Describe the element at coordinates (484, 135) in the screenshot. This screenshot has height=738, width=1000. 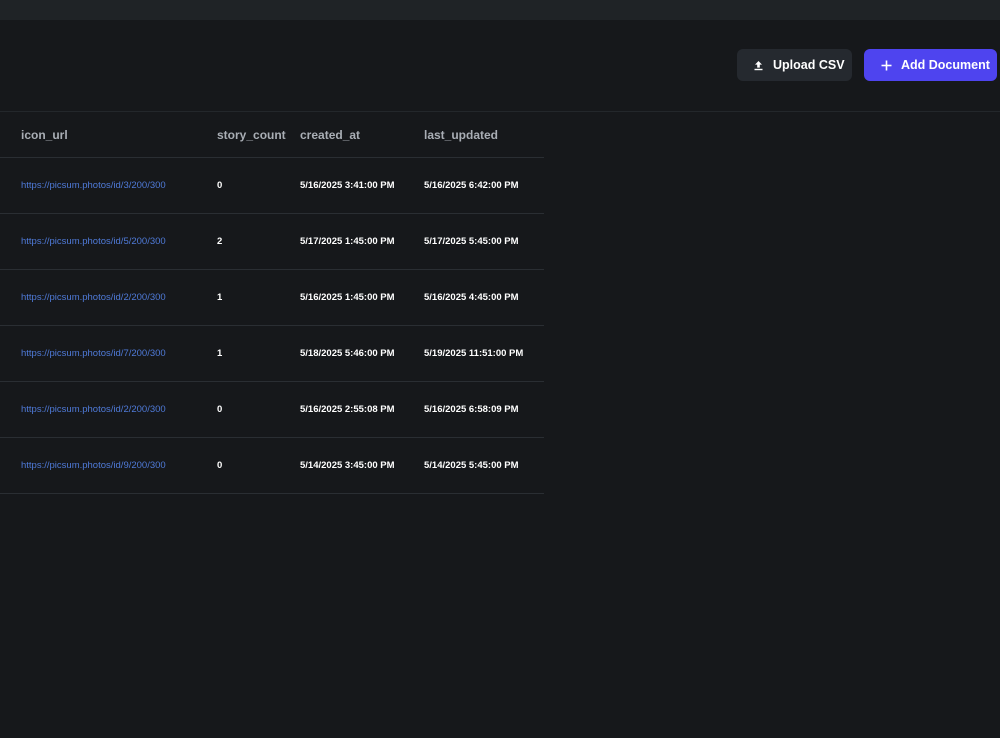
I see `column-header-last-updated: last_updated` at that location.